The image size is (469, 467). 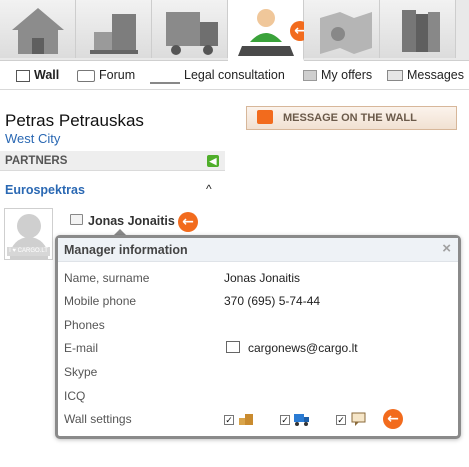 I want to click on books-icon, so click(x=421, y=31).